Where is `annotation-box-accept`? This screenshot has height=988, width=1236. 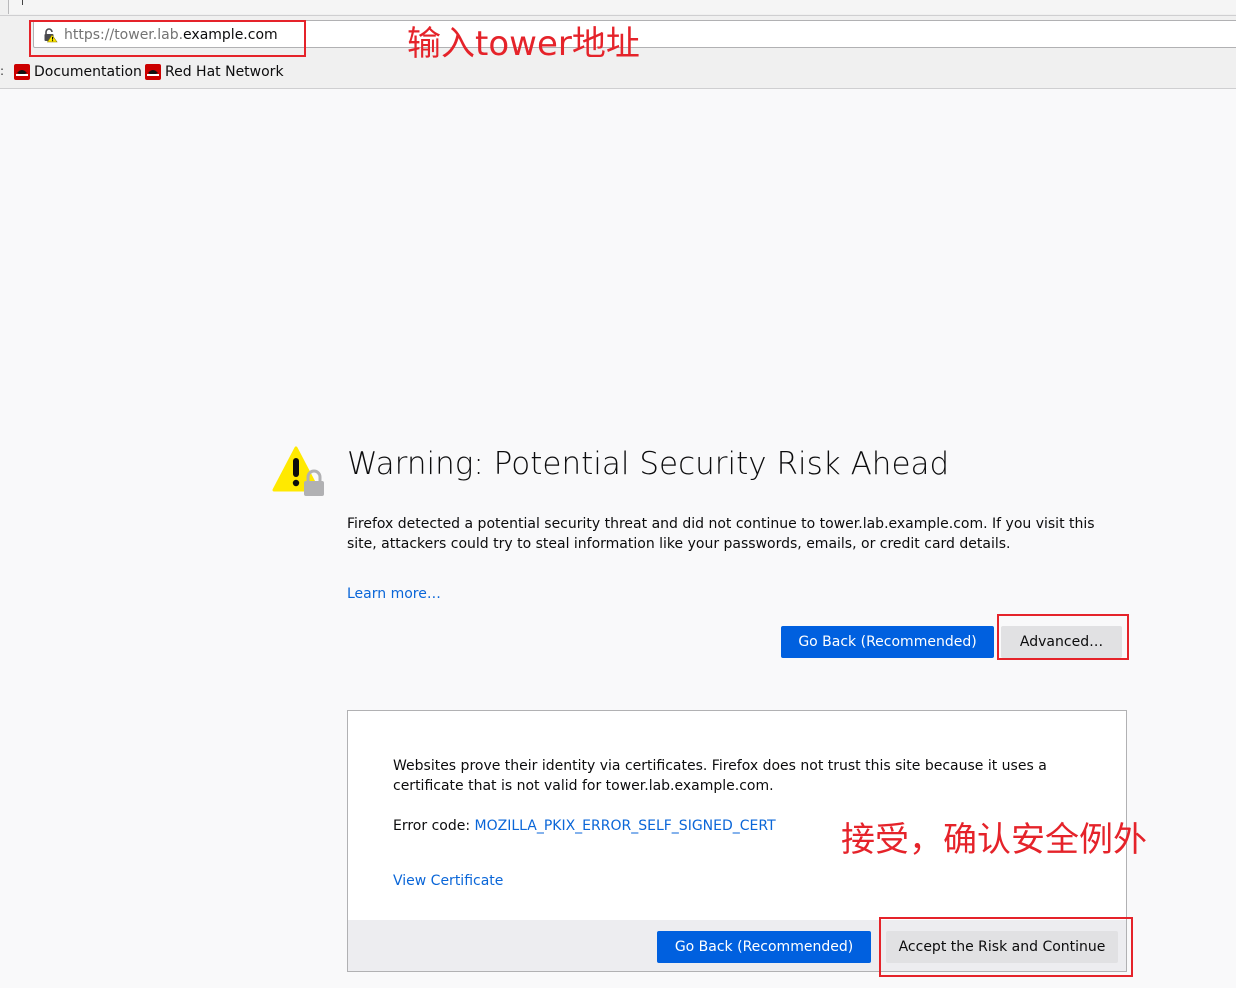 annotation-box-accept is located at coordinates (1006, 947).